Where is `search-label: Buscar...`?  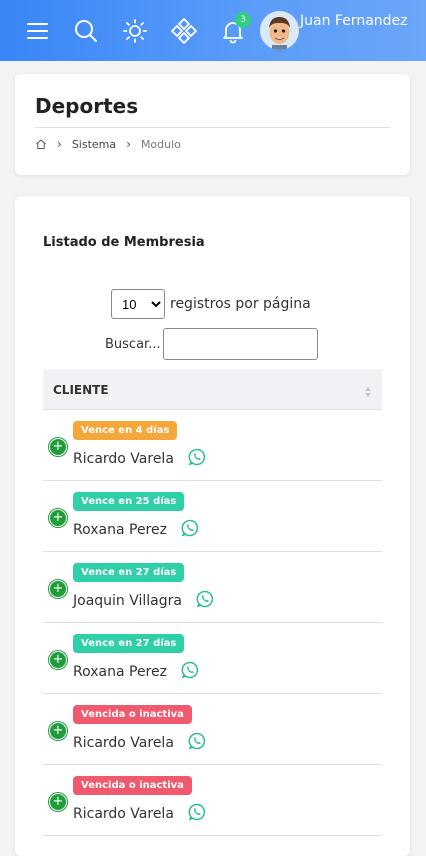 search-label: Buscar... is located at coordinates (133, 344).